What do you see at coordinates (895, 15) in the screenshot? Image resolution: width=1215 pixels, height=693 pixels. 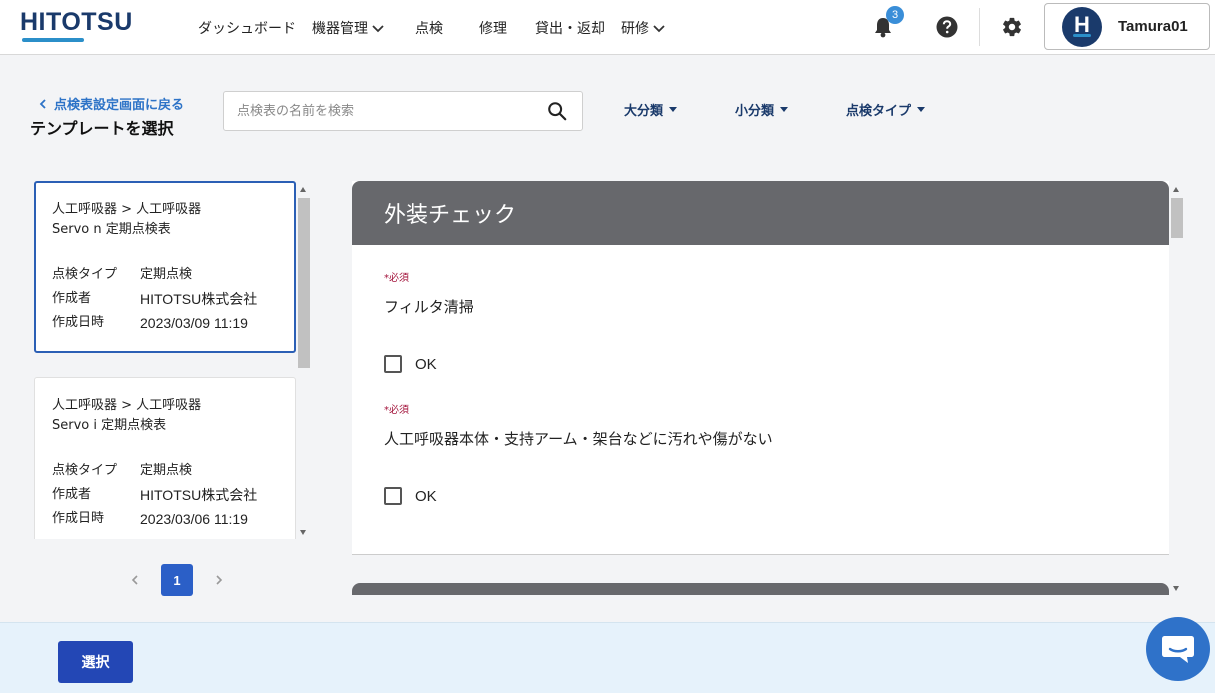 I see `notification-badge: 3` at bounding box center [895, 15].